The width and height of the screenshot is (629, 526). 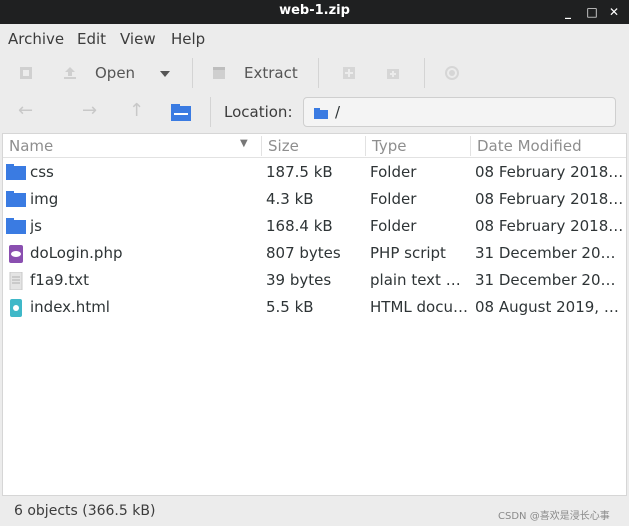 What do you see at coordinates (283, 146) in the screenshot?
I see `column-size-header: Size` at bounding box center [283, 146].